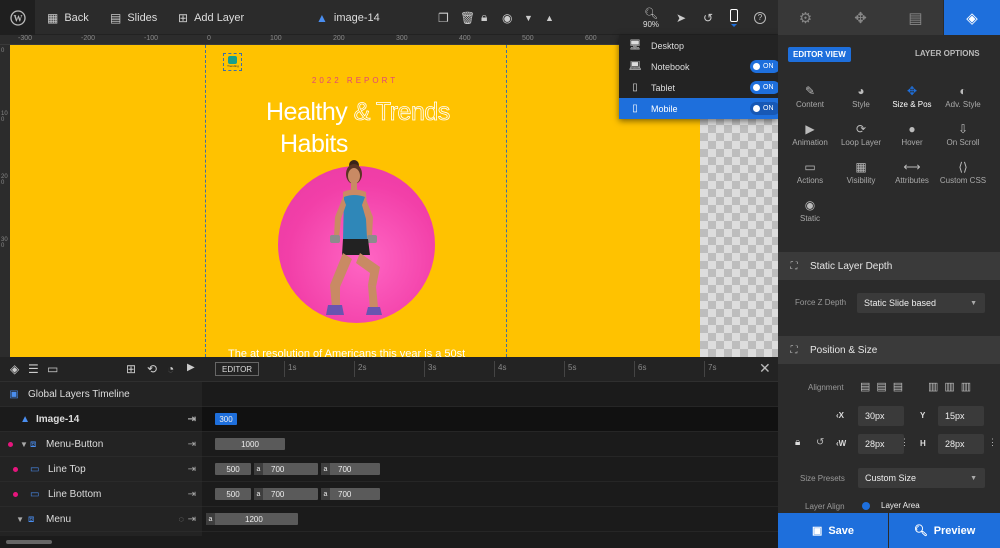 The height and width of the screenshot is (548, 1000). What do you see at coordinates (681, 17) in the screenshot?
I see `pointer-icon: ➤` at bounding box center [681, 17].